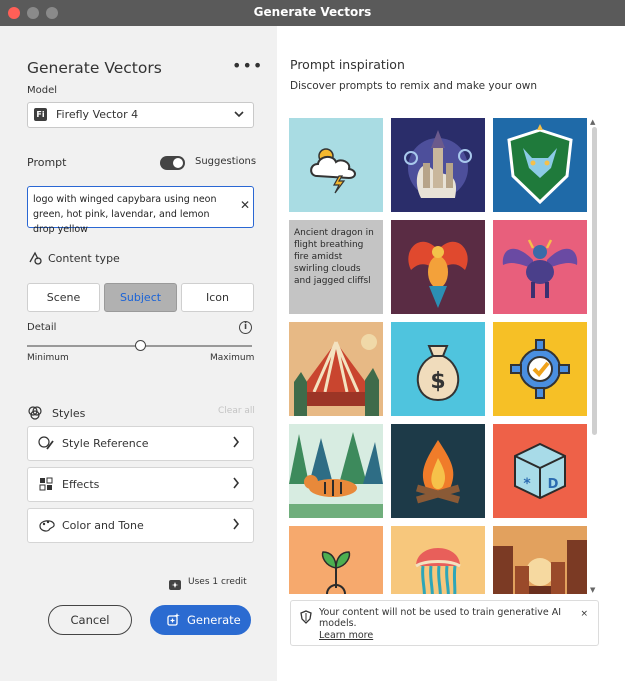 The height and width of the screenshot is (681, 625). What do you see at coordinates (214, 620) in the screenshot?
I see `generate-label: Generate` at bounding box center [214, 620].